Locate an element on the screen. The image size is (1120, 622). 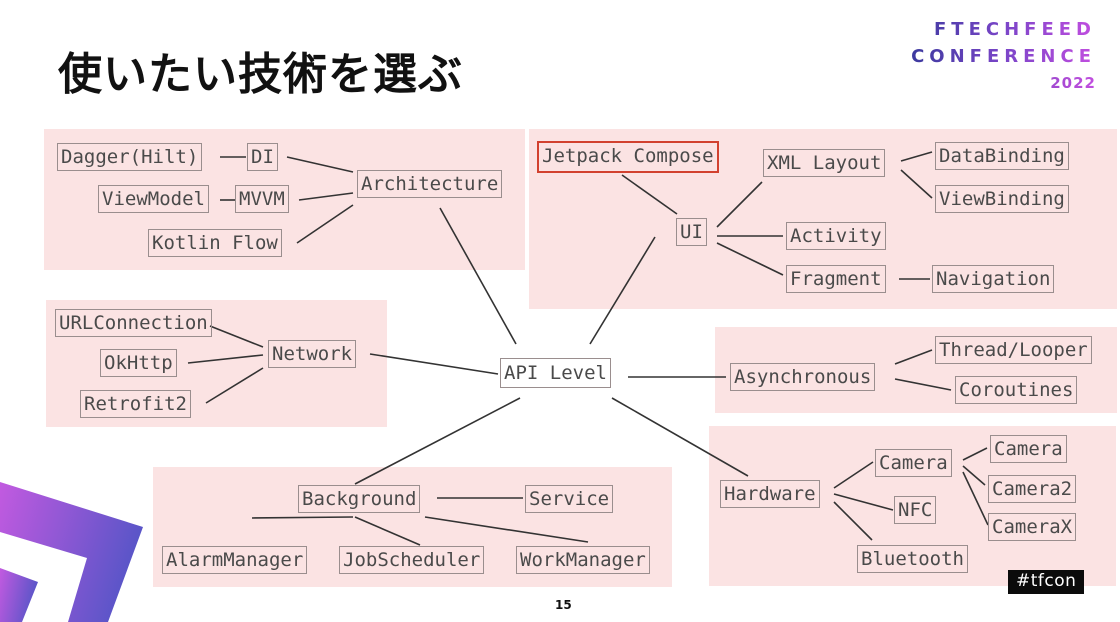
node-di: DI is located at coordinates (262, 157).